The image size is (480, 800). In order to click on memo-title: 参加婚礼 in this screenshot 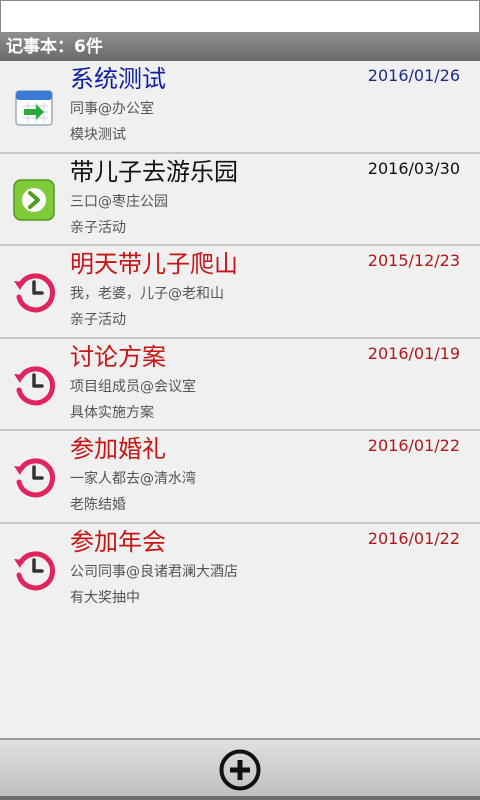, I will do `click(118, 449)`.